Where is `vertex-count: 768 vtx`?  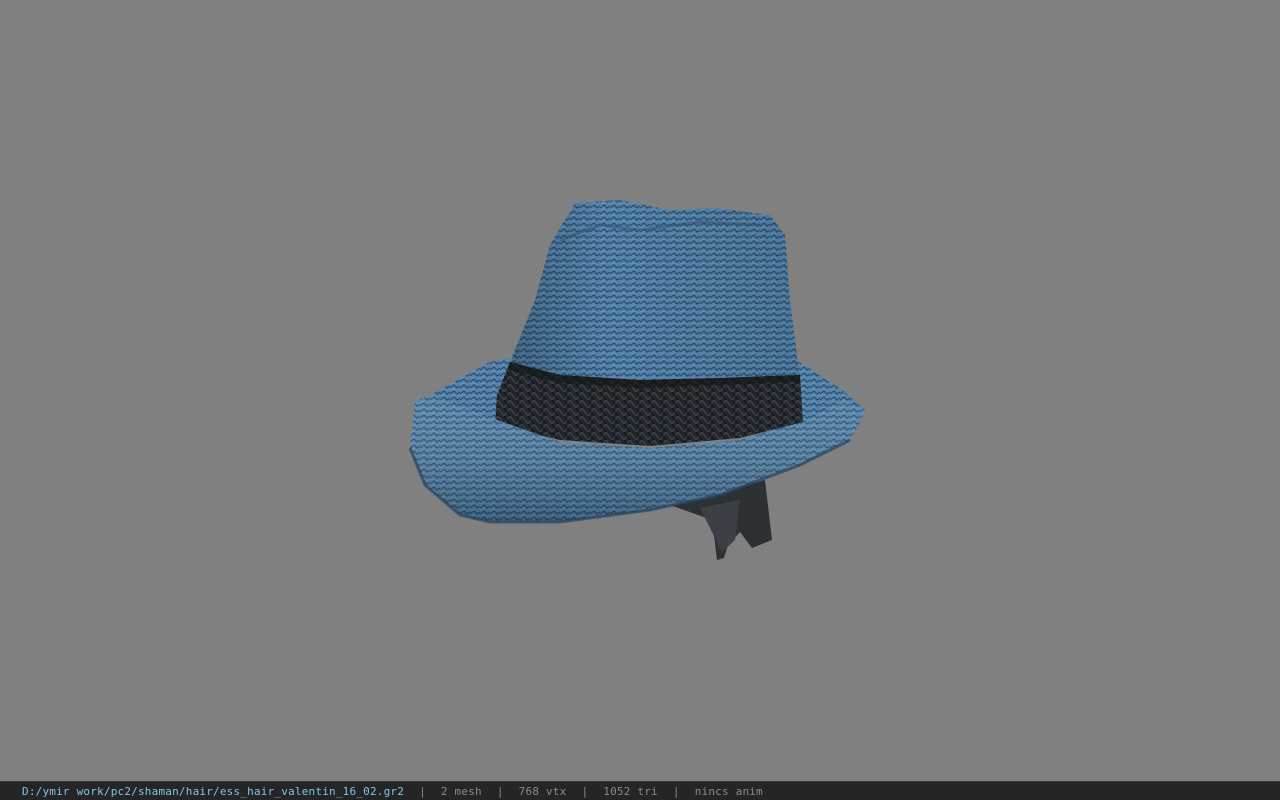 vertex-count: 768 vtx is located at coordinates (542, 791).